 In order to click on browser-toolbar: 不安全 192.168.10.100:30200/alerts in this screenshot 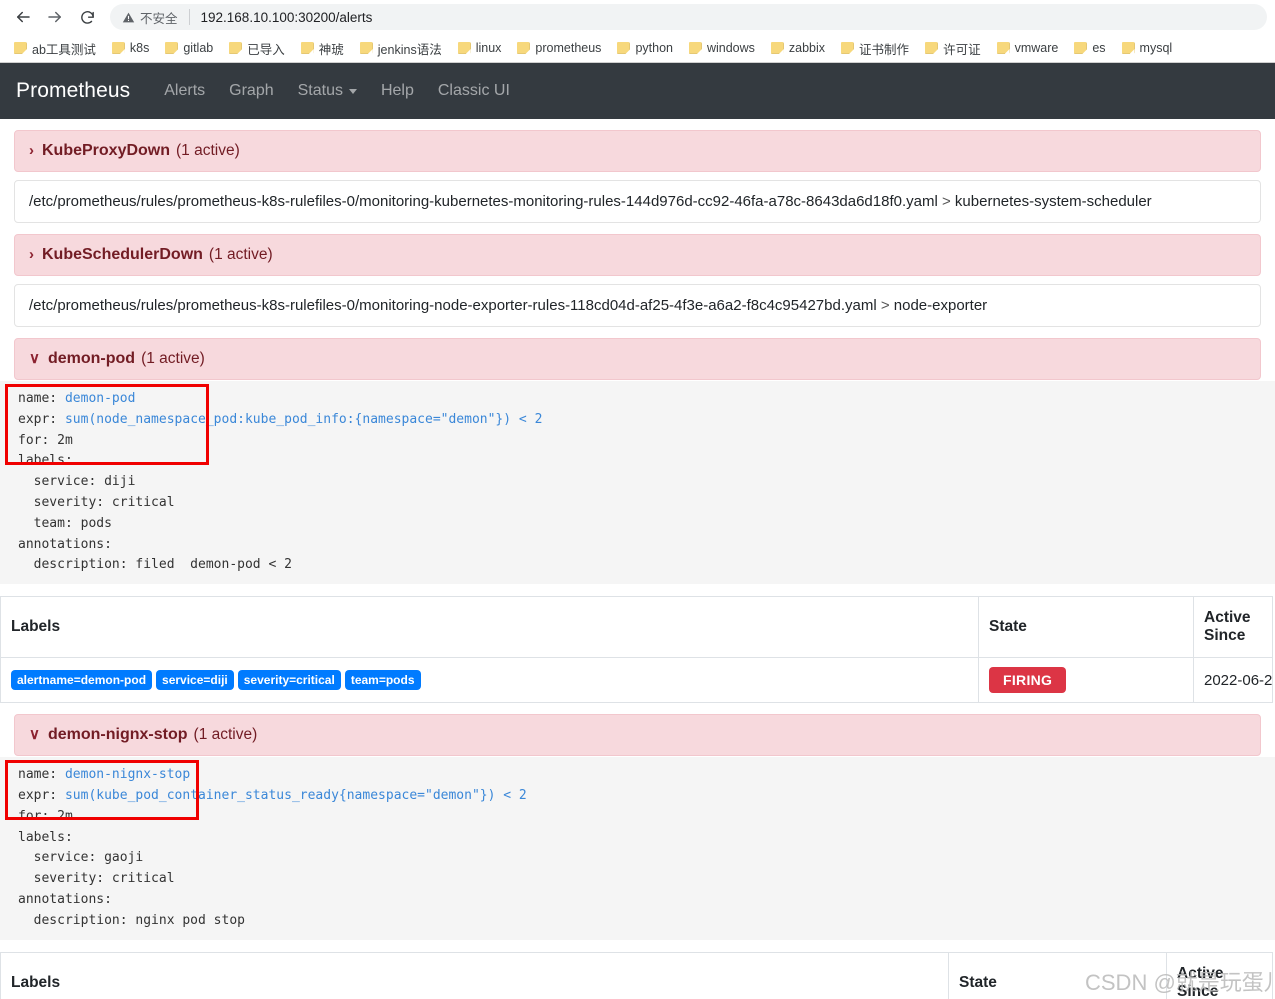, I will do `click(637, 17)`.